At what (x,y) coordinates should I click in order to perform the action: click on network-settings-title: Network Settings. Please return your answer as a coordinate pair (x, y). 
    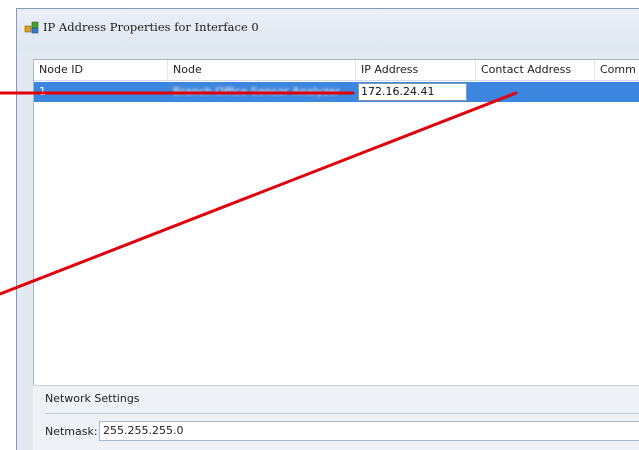
    Looking at the image, I should click on (92, 398).